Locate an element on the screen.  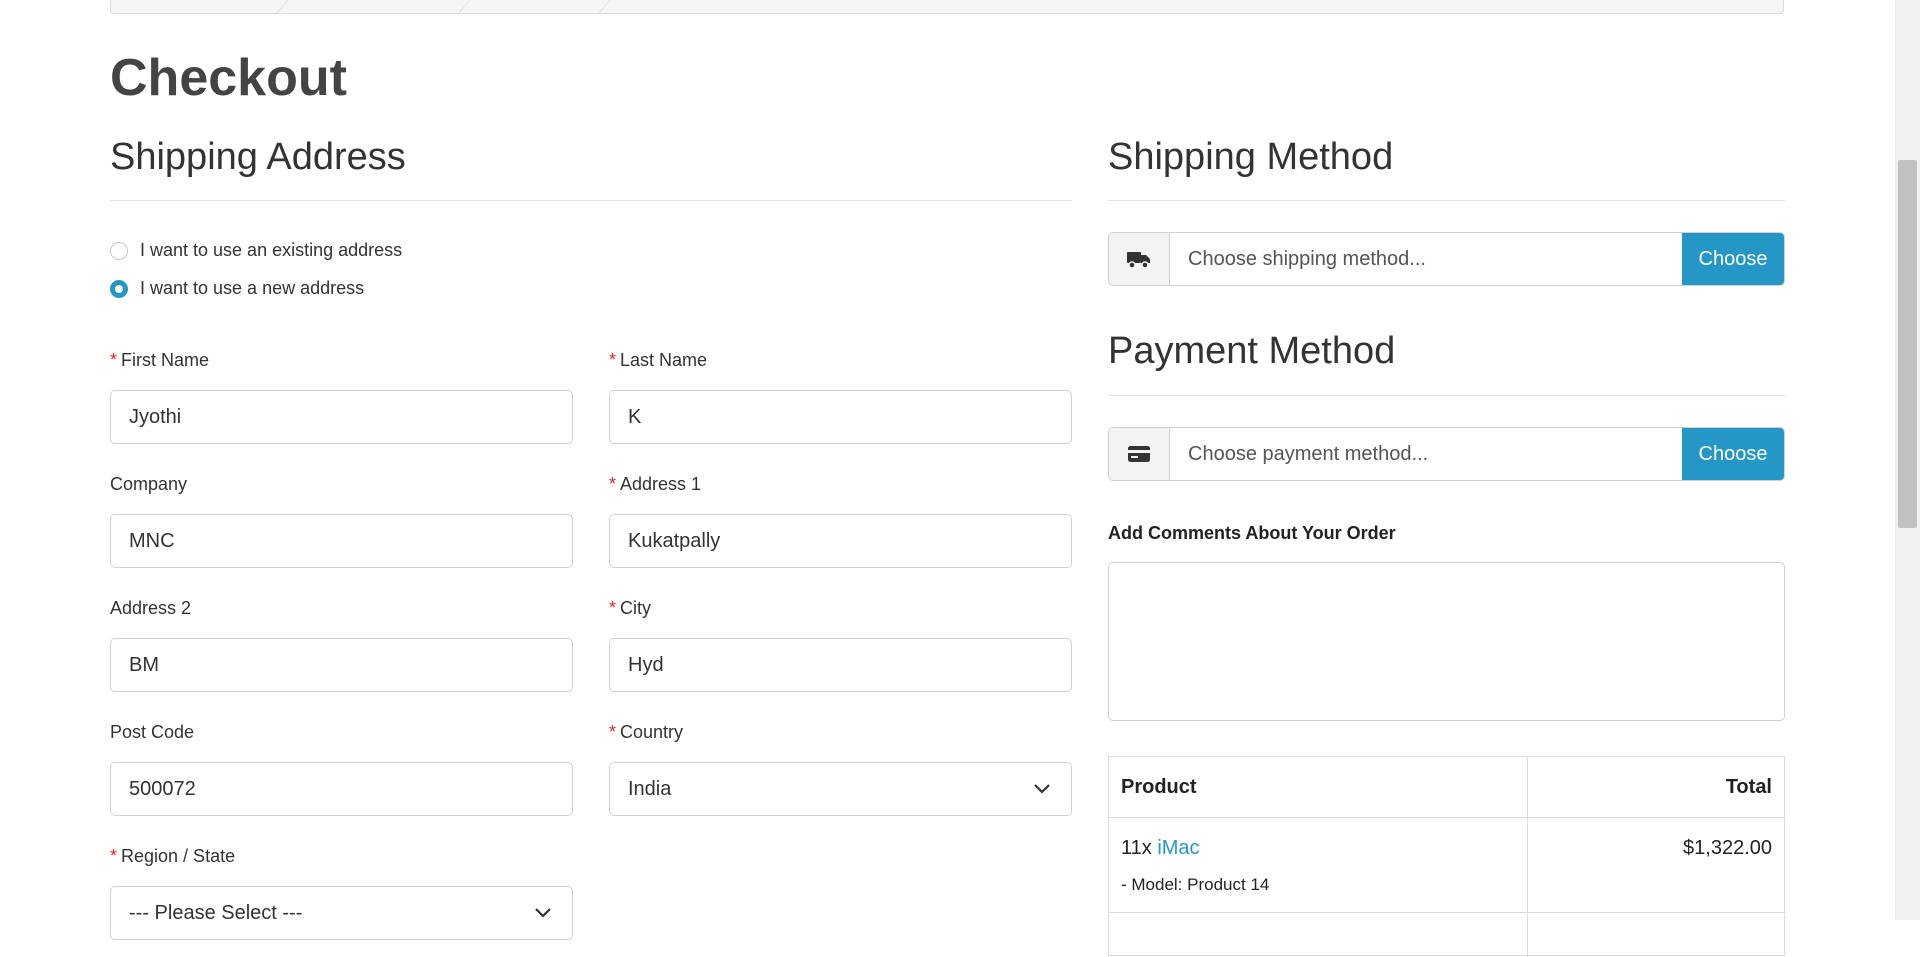
region-selected-value: --- Please Select --- is located at coordinates (216, 913).